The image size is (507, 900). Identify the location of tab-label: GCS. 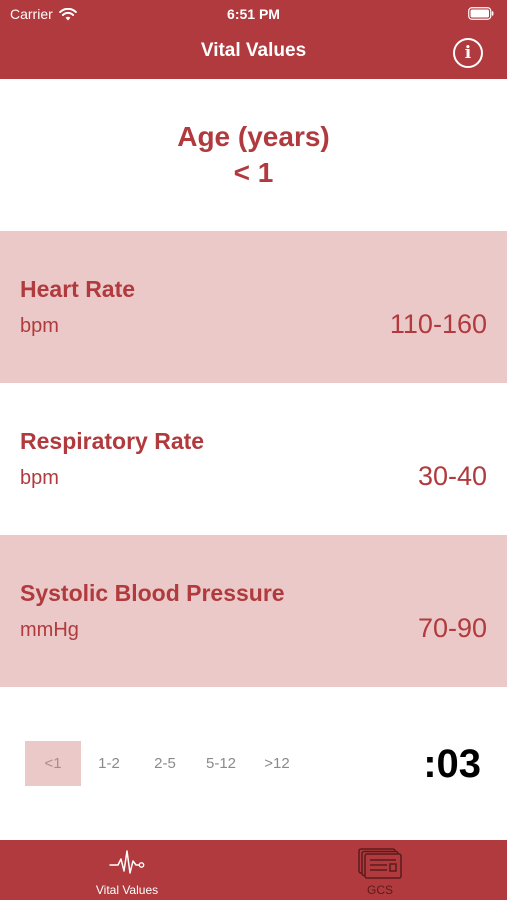
(379, 890).